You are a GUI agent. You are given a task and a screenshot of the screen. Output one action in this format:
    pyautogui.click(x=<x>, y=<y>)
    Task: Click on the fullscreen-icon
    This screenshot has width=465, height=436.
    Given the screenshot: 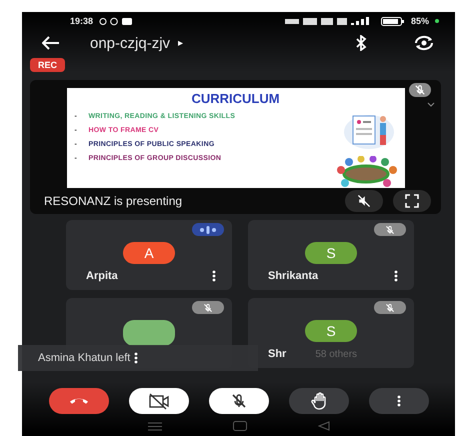 What is the action you would take?
    pyautogui.click(x=412, y=201)
    